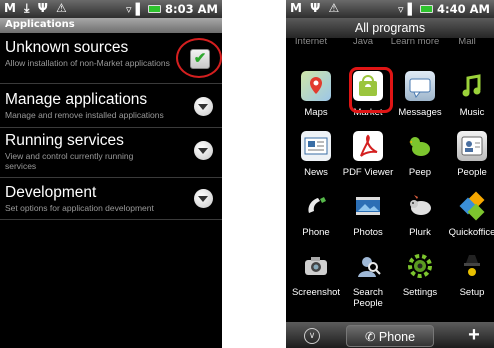  Describe the element at coordinates (415, 42) in the screenshot. I see `app-label-learn-more: Learn more` at that location.